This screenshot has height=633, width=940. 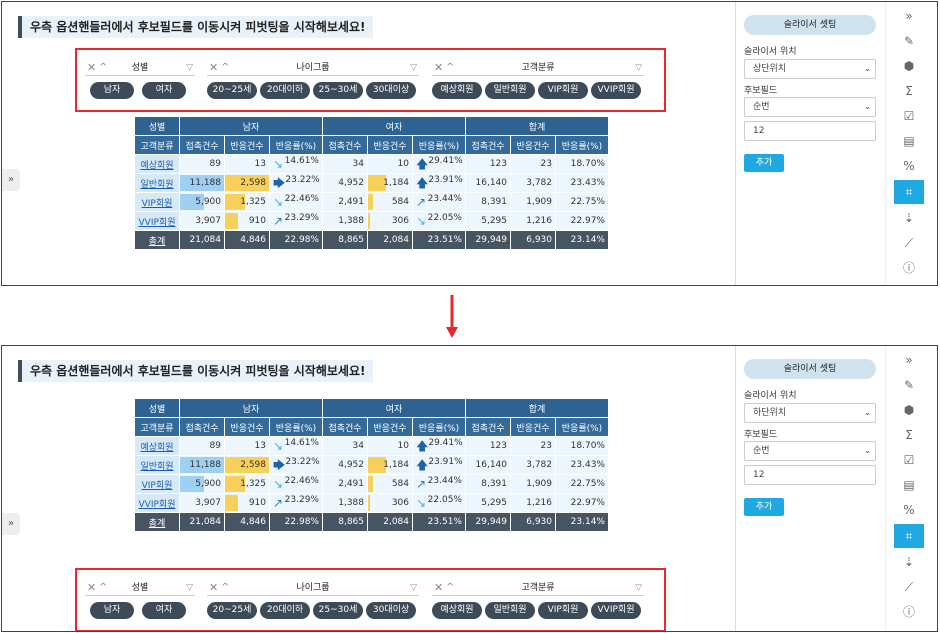 I want to click on cell: 23.29%, so click(x=301, y=217).